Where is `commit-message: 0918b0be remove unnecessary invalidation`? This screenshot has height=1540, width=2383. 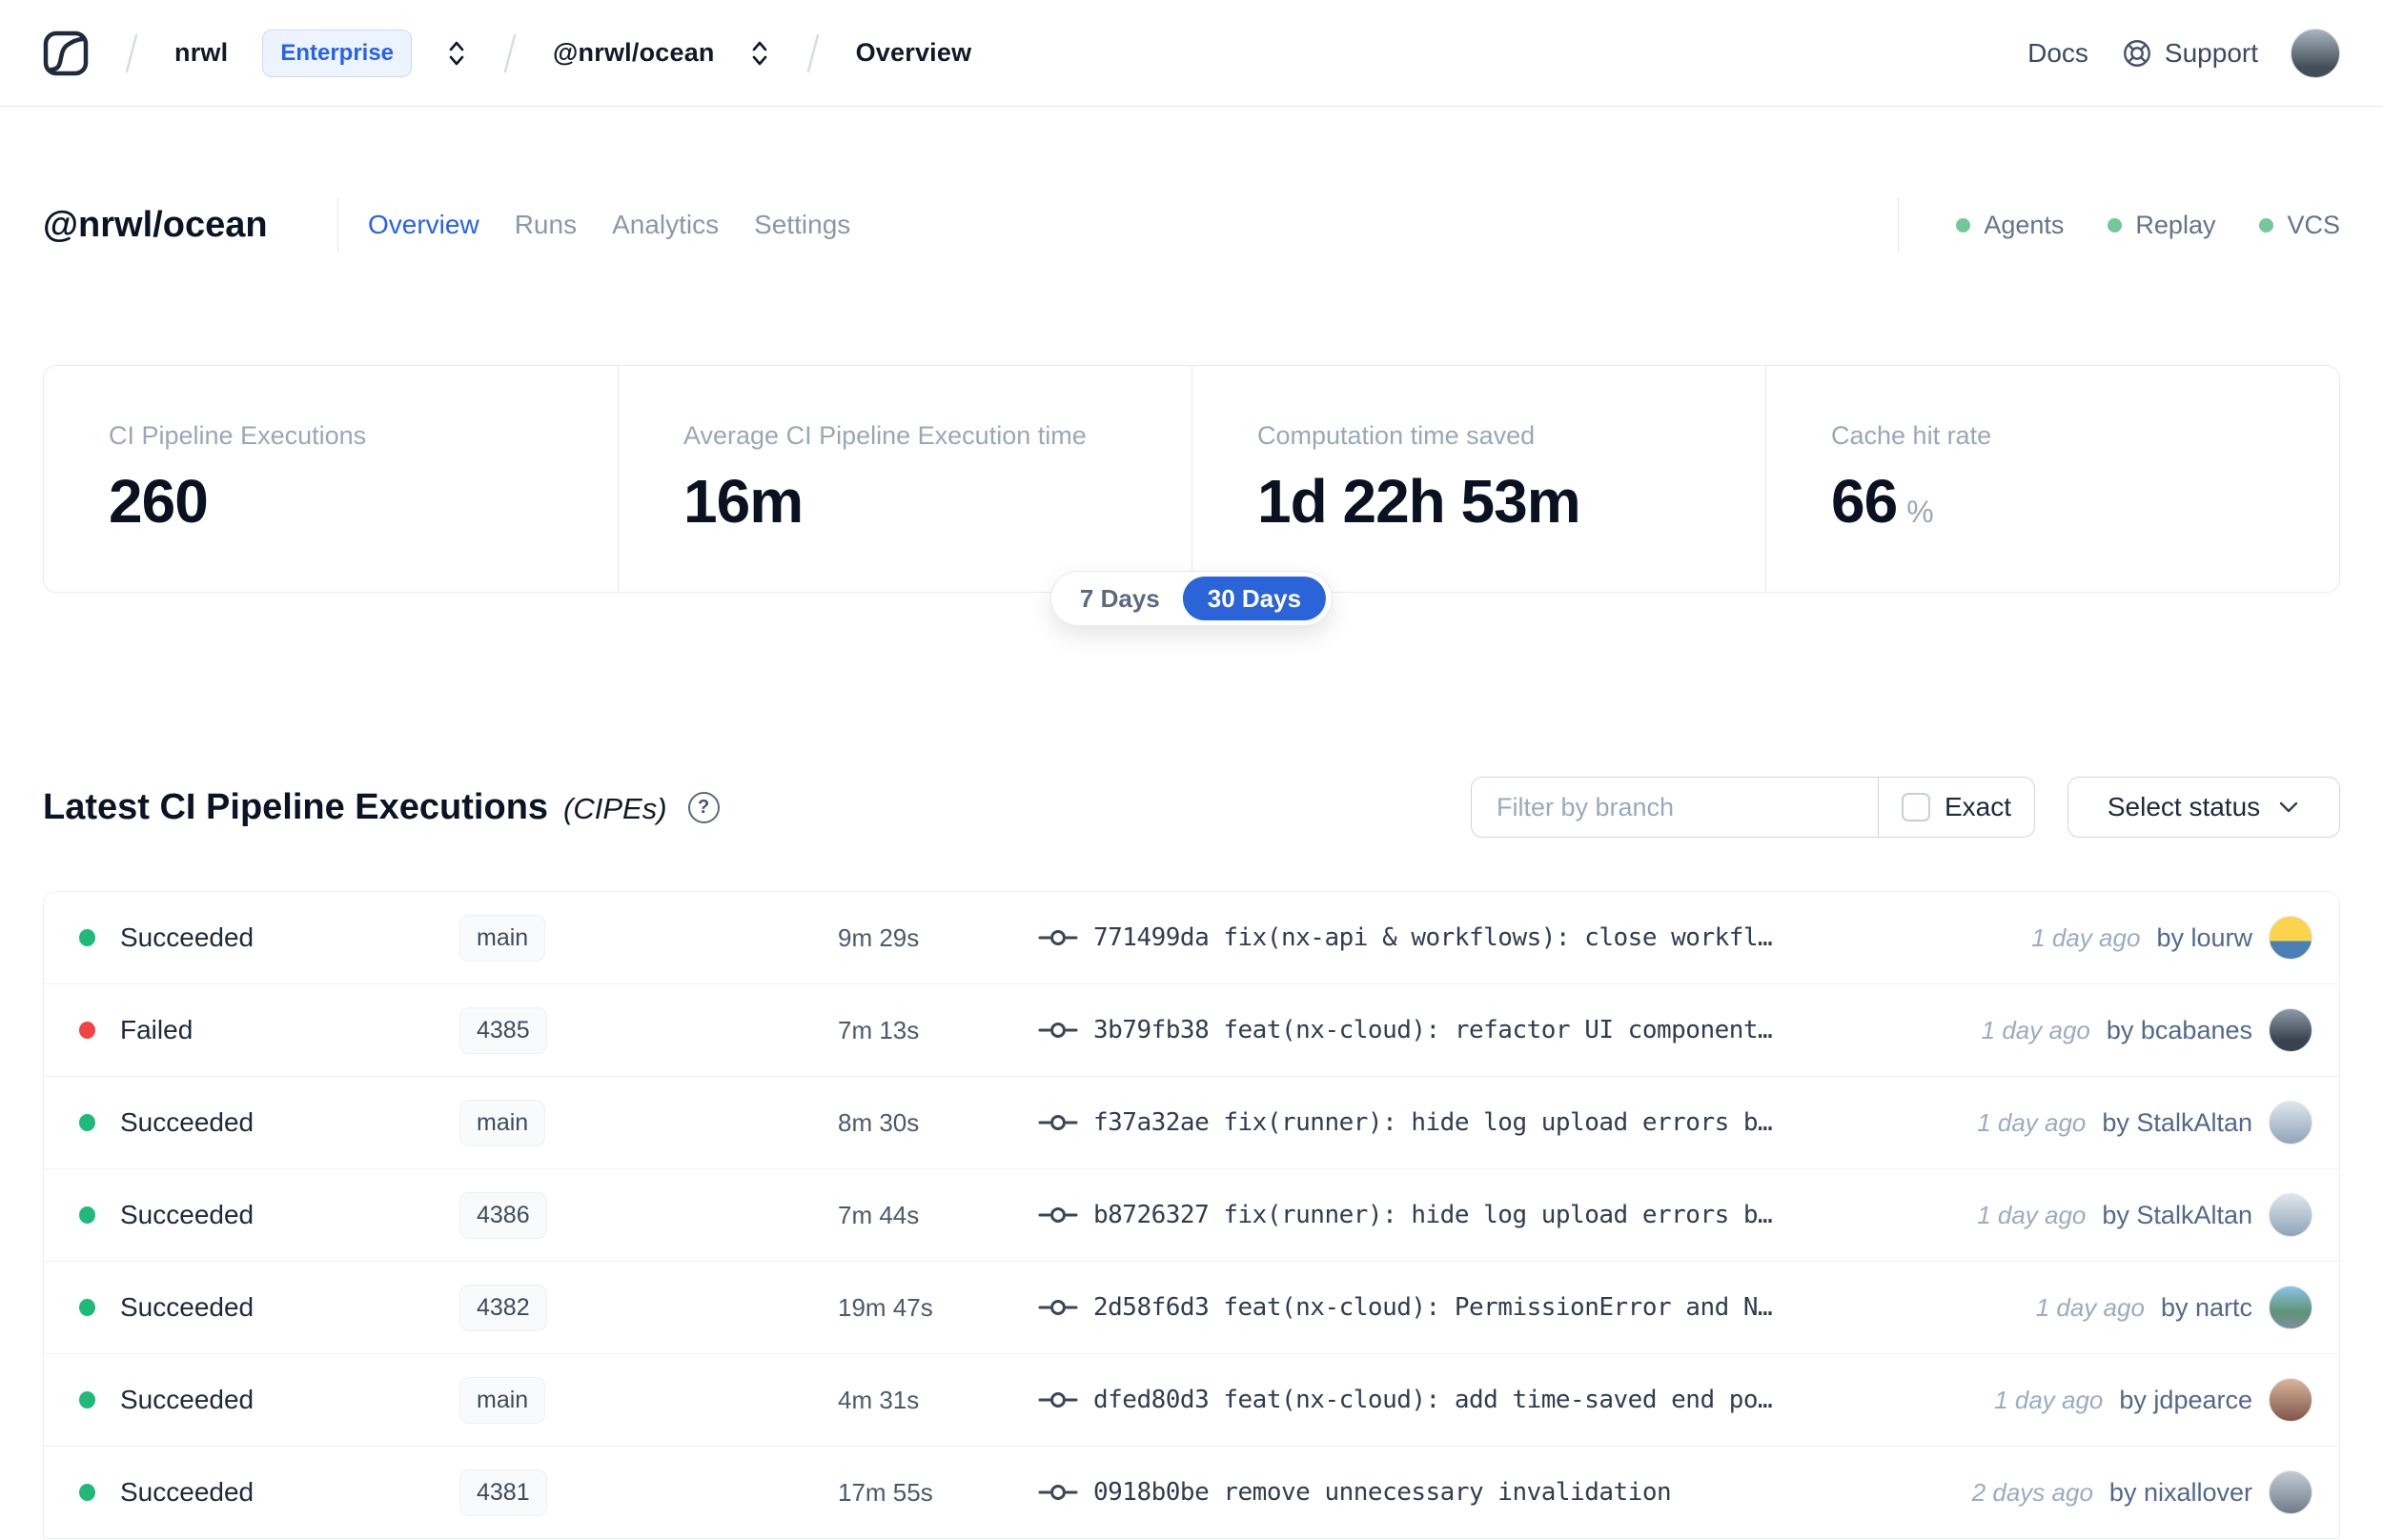
commit-message: 0918b0be remove unnecessary invalidation is located at coordinates (1383, 1492).